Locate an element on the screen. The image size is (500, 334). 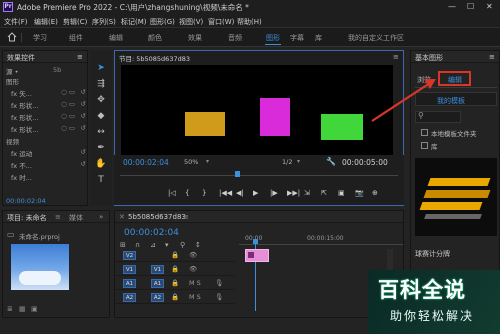
menu-graphics: 图形(G) is located at coordinates (162, 22).